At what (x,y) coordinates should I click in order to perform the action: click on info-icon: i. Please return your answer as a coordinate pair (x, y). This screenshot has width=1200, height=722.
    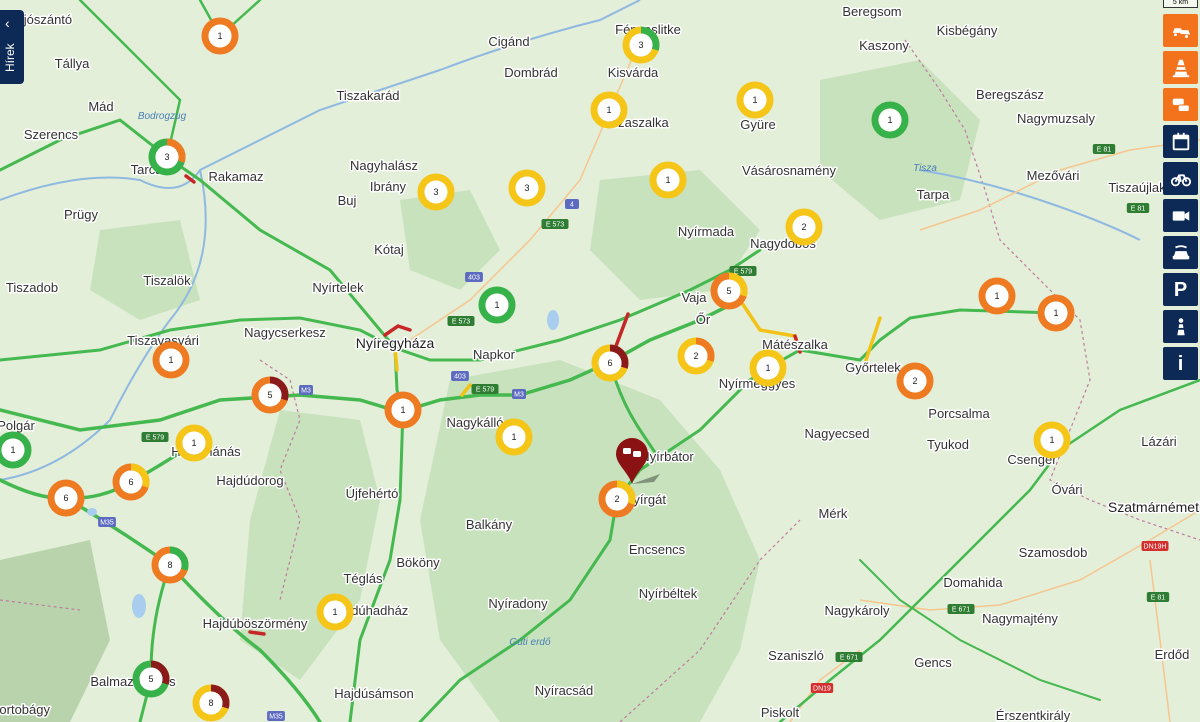
    Looking at the image, I should click on (1180, 363).